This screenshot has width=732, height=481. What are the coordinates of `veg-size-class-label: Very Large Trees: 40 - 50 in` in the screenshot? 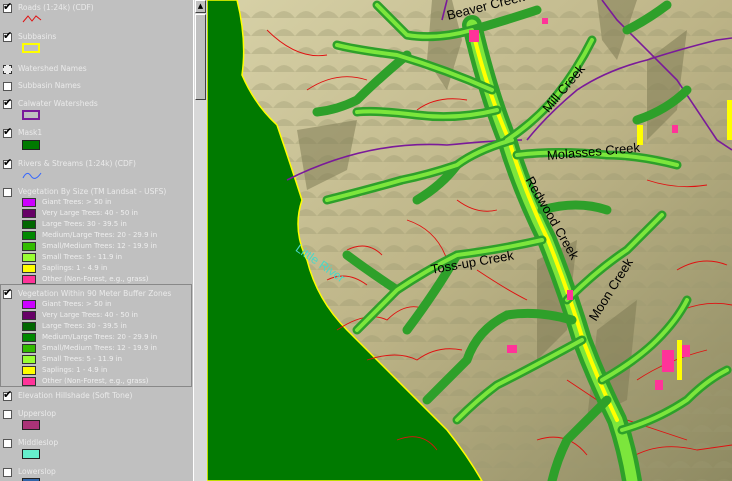 It's located at (90, 213).